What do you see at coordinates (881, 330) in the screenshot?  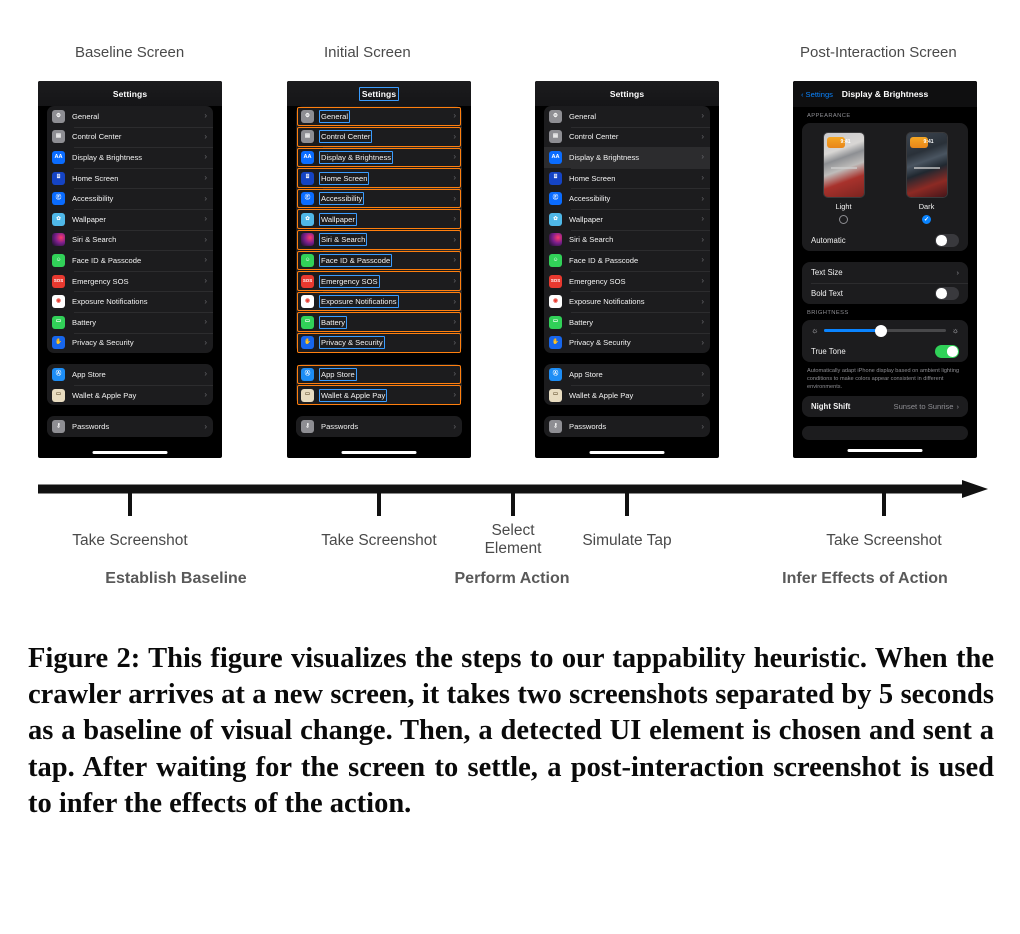 I see `brightness-slider-knob` at bounding box center [881, 330].